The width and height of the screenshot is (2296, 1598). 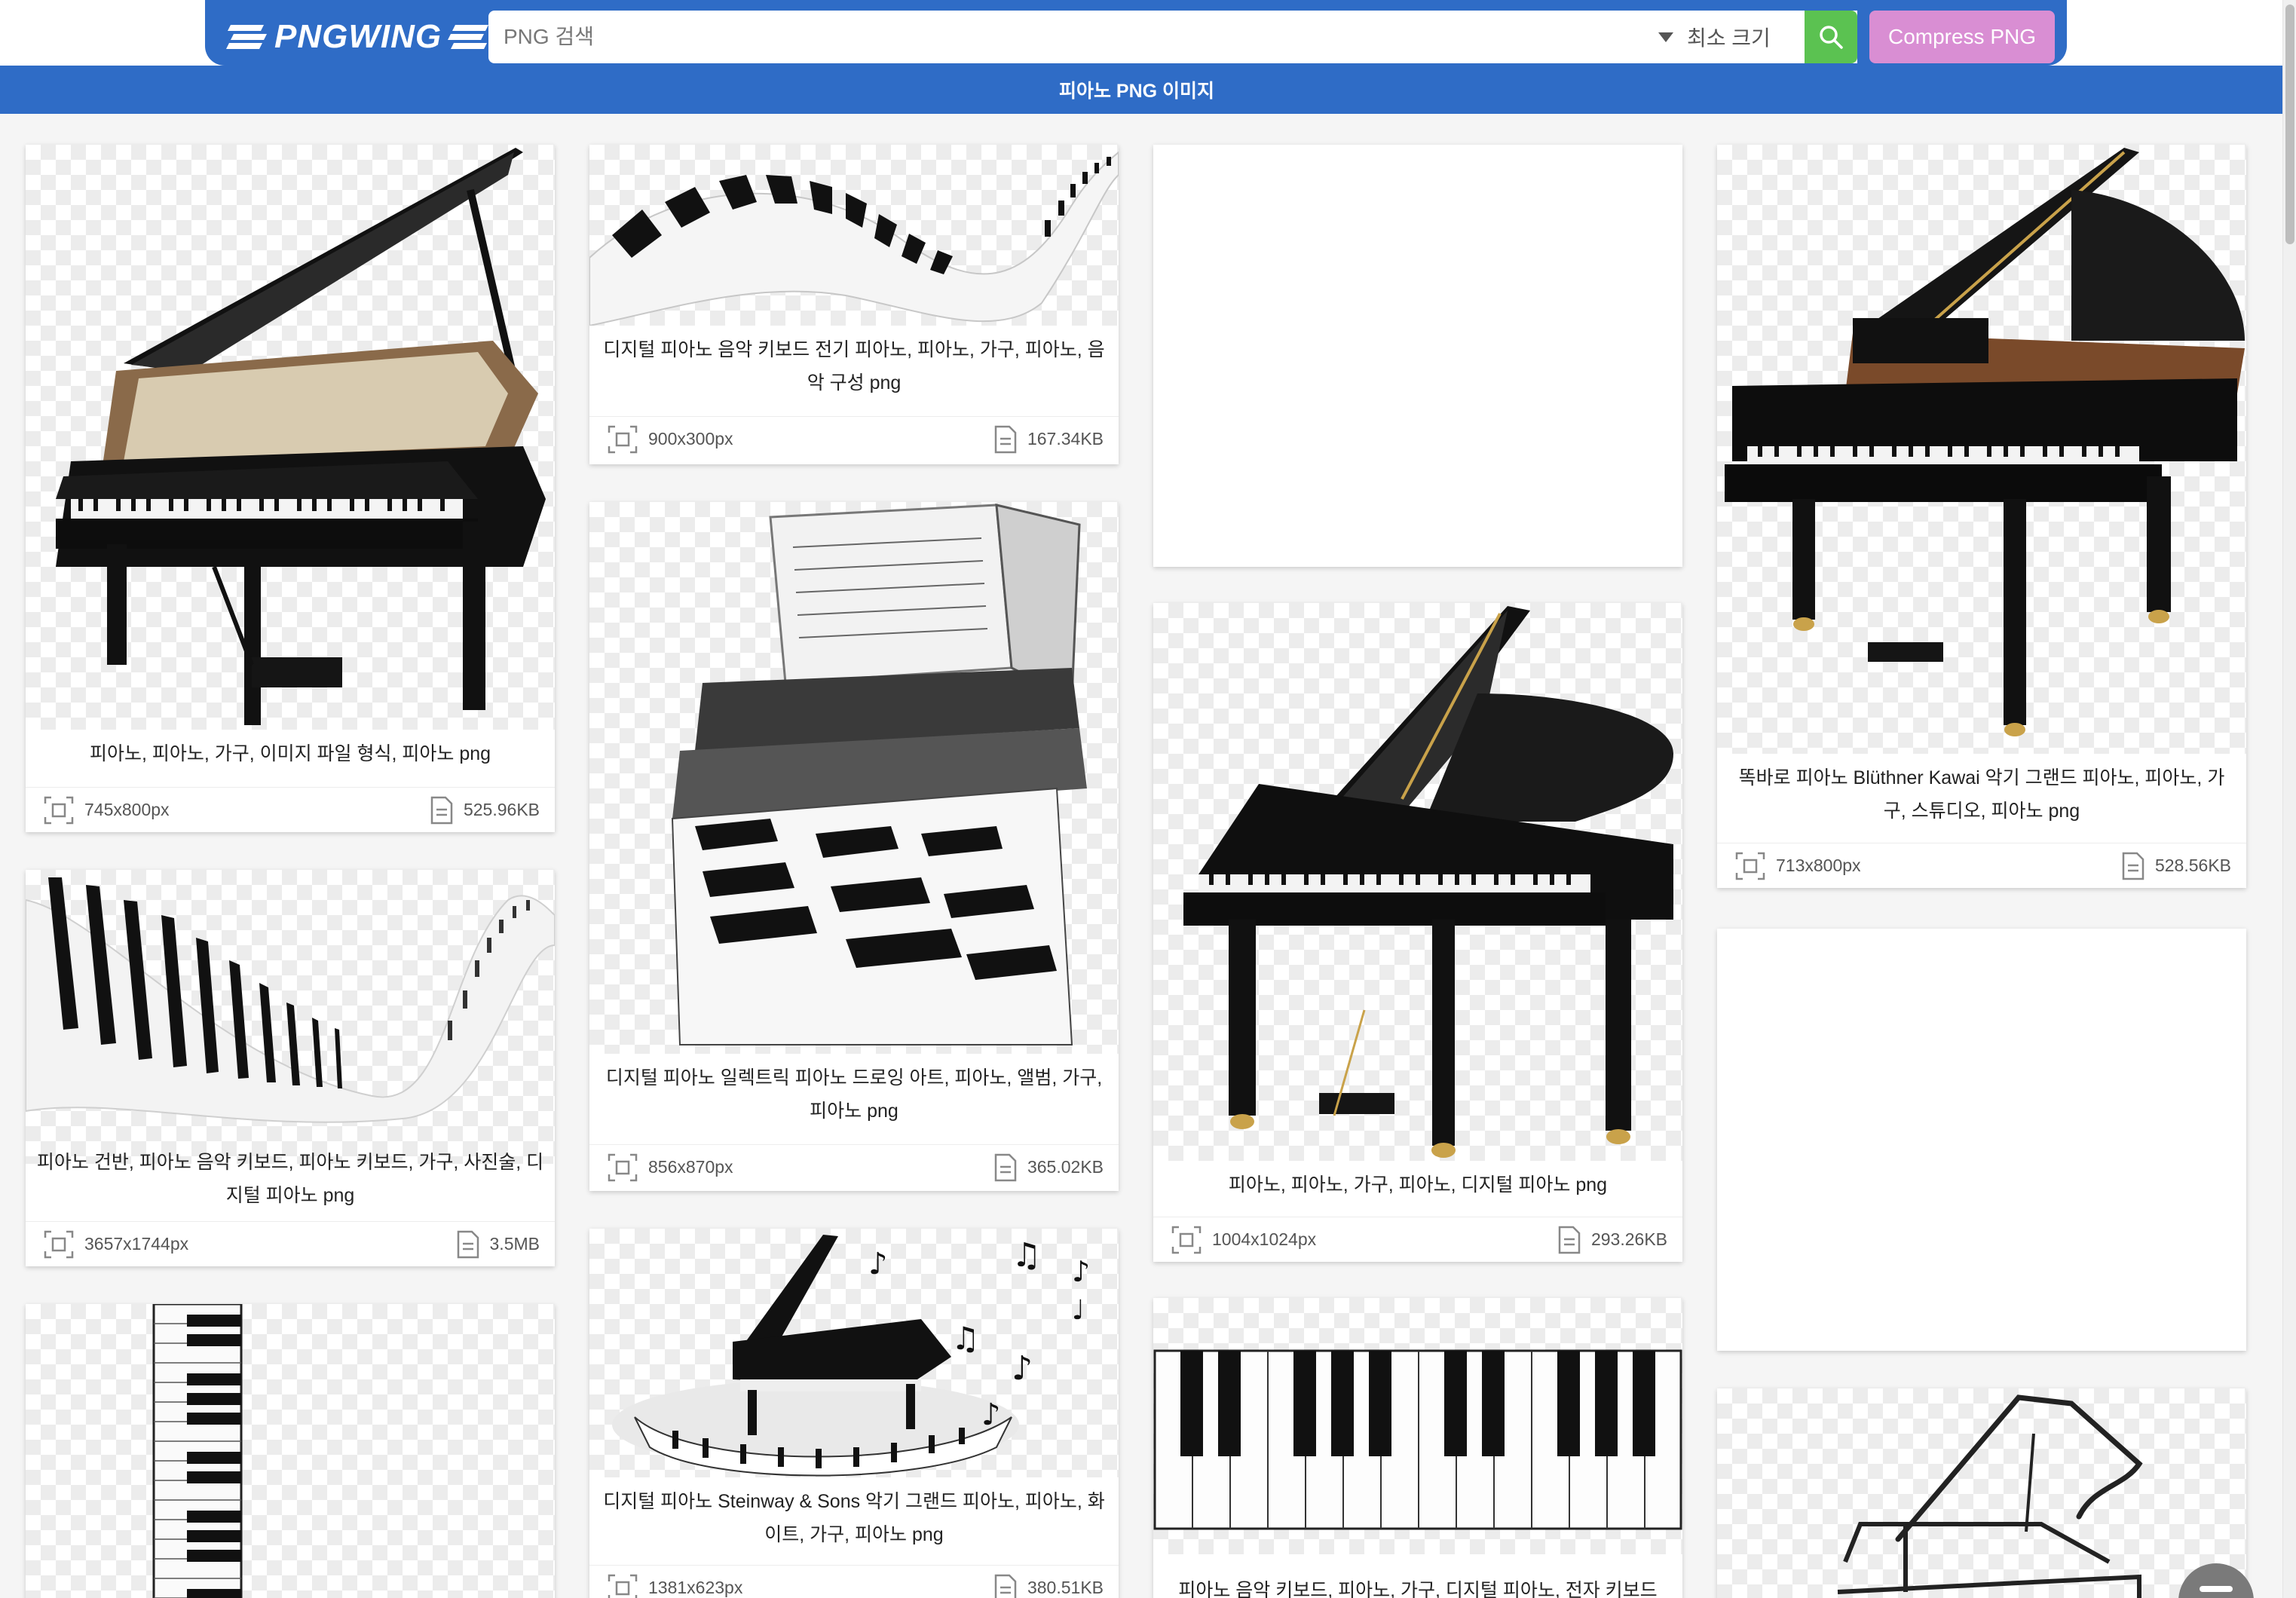 I want to click on logo-text: PNGWING, so click(x=358, y=36).